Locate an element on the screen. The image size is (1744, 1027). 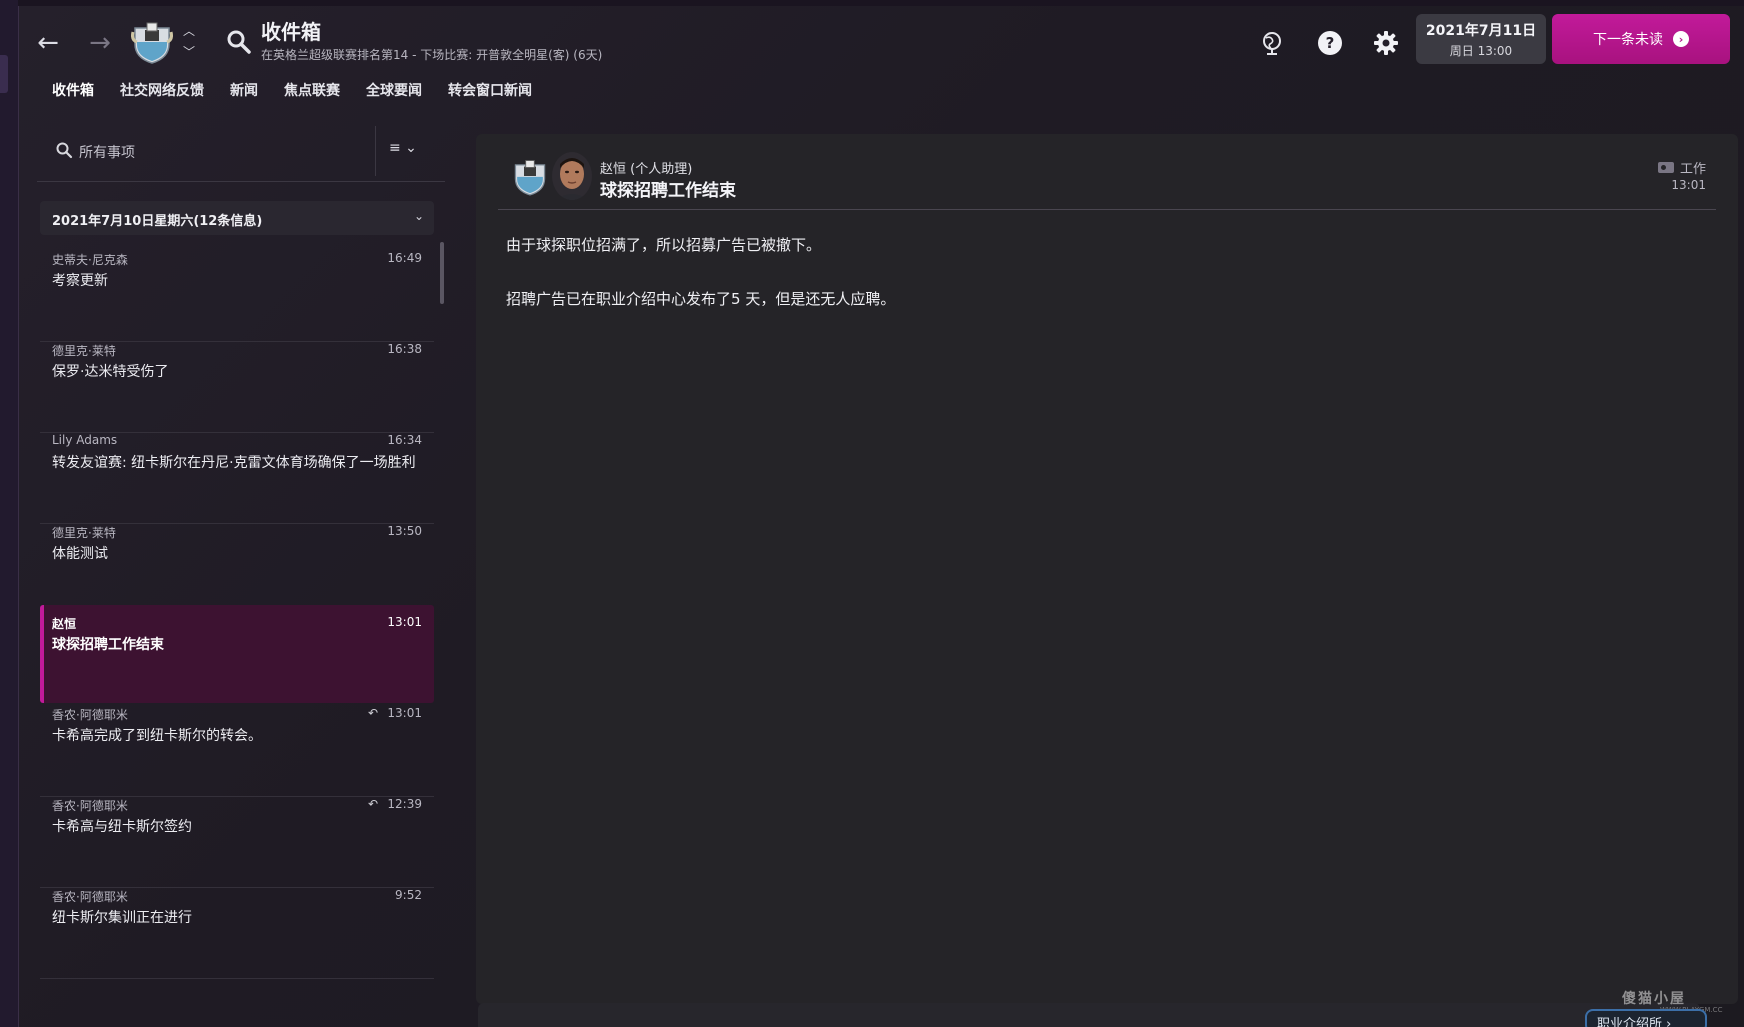
message-time: 16:34 is located at coordinates (404, 440).